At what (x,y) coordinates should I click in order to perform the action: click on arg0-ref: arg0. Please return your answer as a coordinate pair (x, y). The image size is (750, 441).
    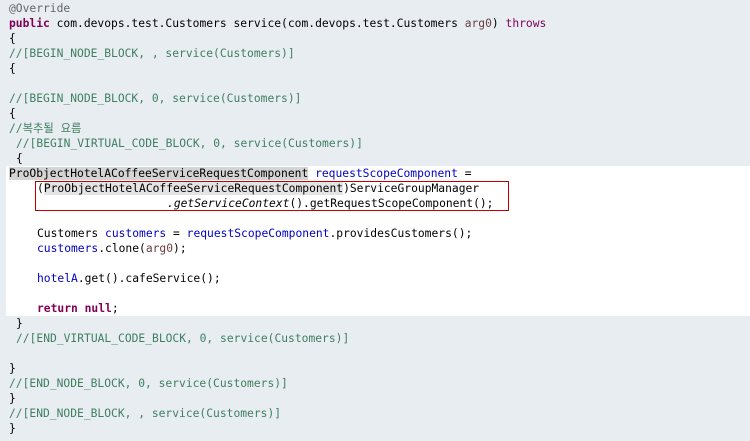
    Looking at the image, I should click on (159, 248).